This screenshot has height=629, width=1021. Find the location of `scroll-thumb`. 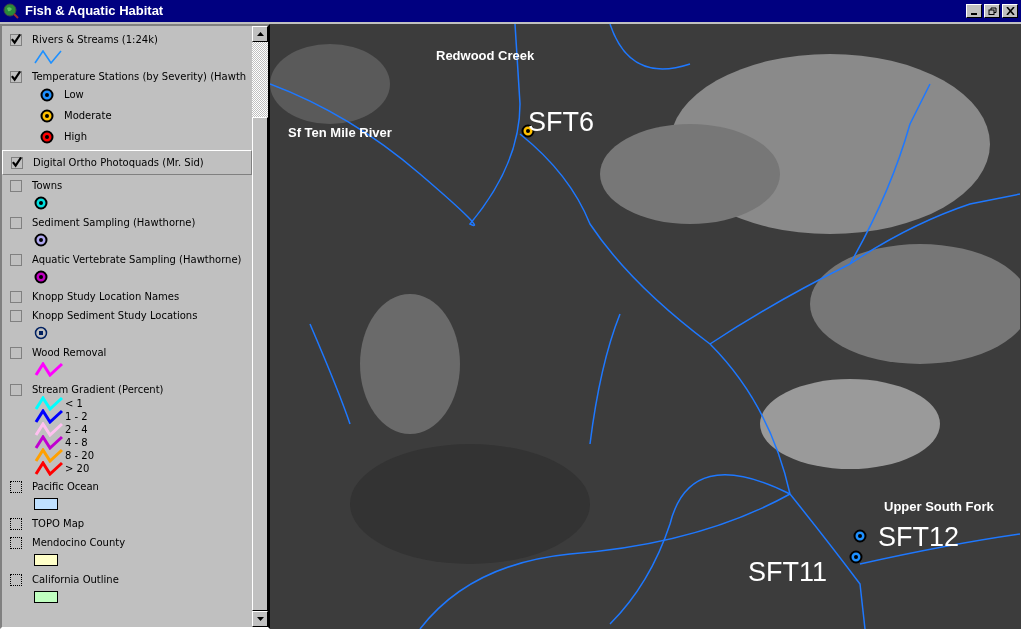

scroll-thumb is located at coordinates (260, 364).